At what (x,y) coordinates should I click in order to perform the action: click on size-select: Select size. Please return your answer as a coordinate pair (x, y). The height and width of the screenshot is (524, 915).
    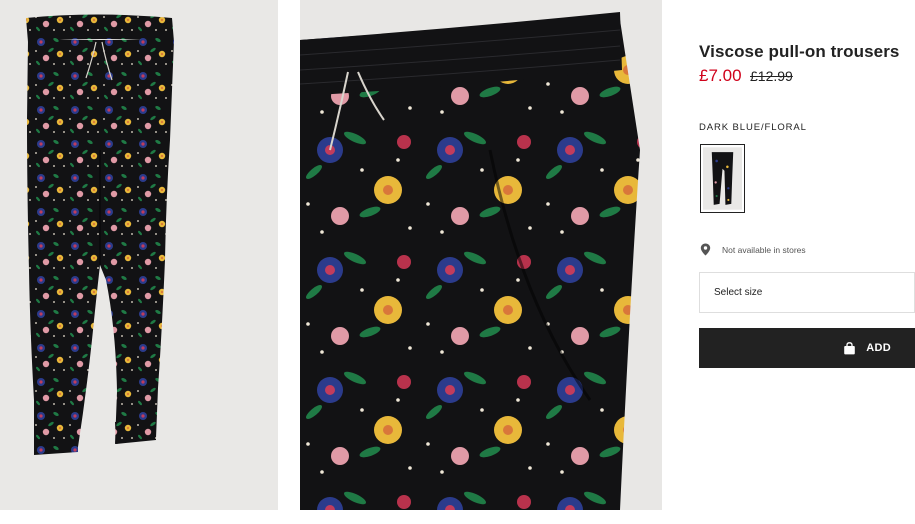
    Looking at the image, I should click on (807, 292).